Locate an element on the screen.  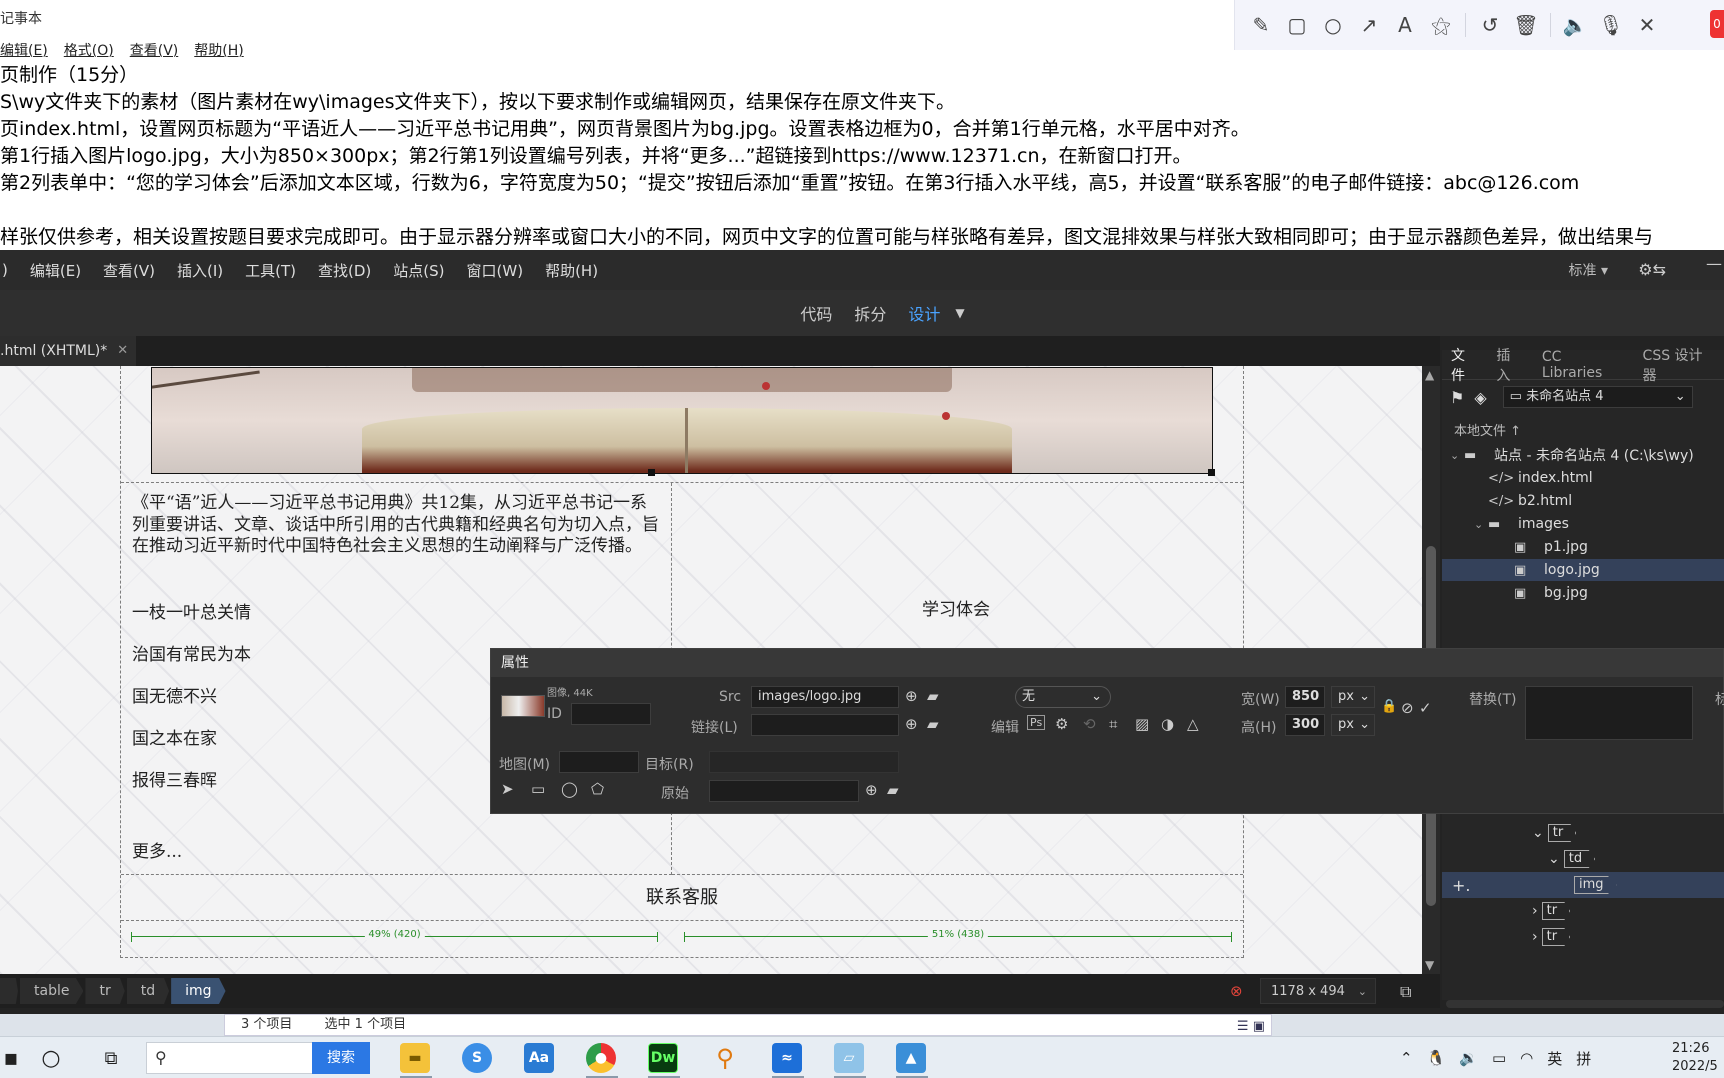
add-element-icon: +. is located at coordinates (1511, 885).